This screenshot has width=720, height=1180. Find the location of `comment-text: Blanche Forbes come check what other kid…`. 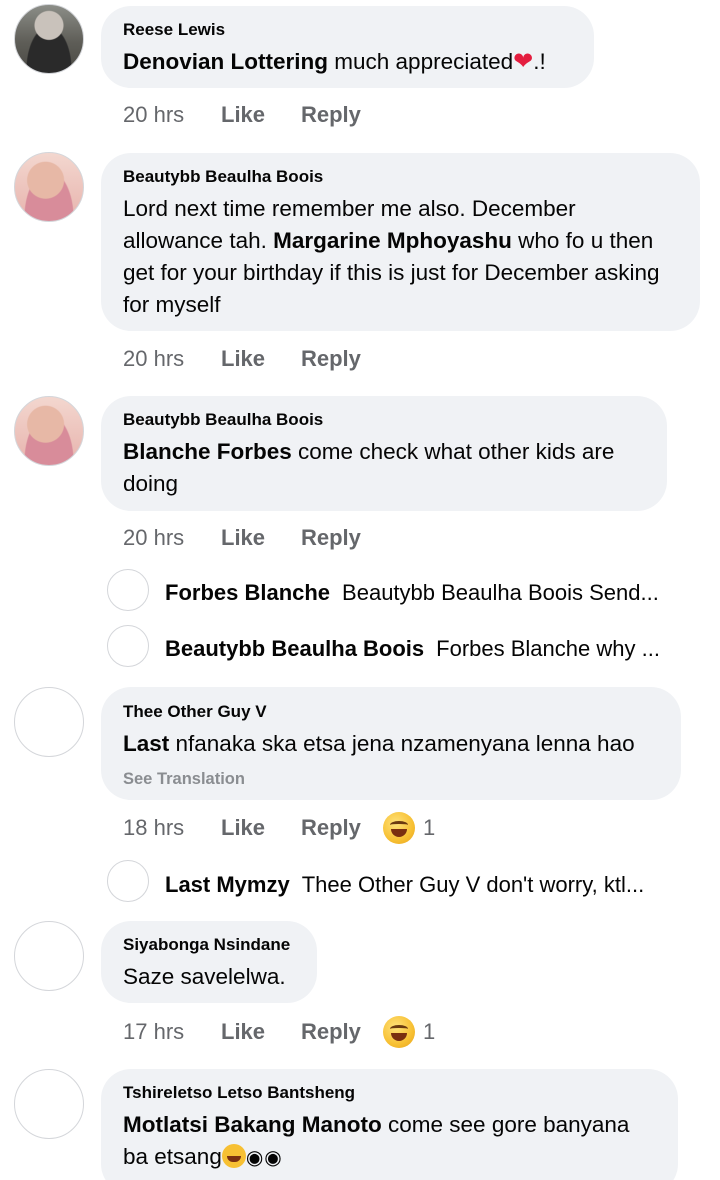

comment-text: Blanche Forbes come check what other kid… is located at coordinates (369, 467).